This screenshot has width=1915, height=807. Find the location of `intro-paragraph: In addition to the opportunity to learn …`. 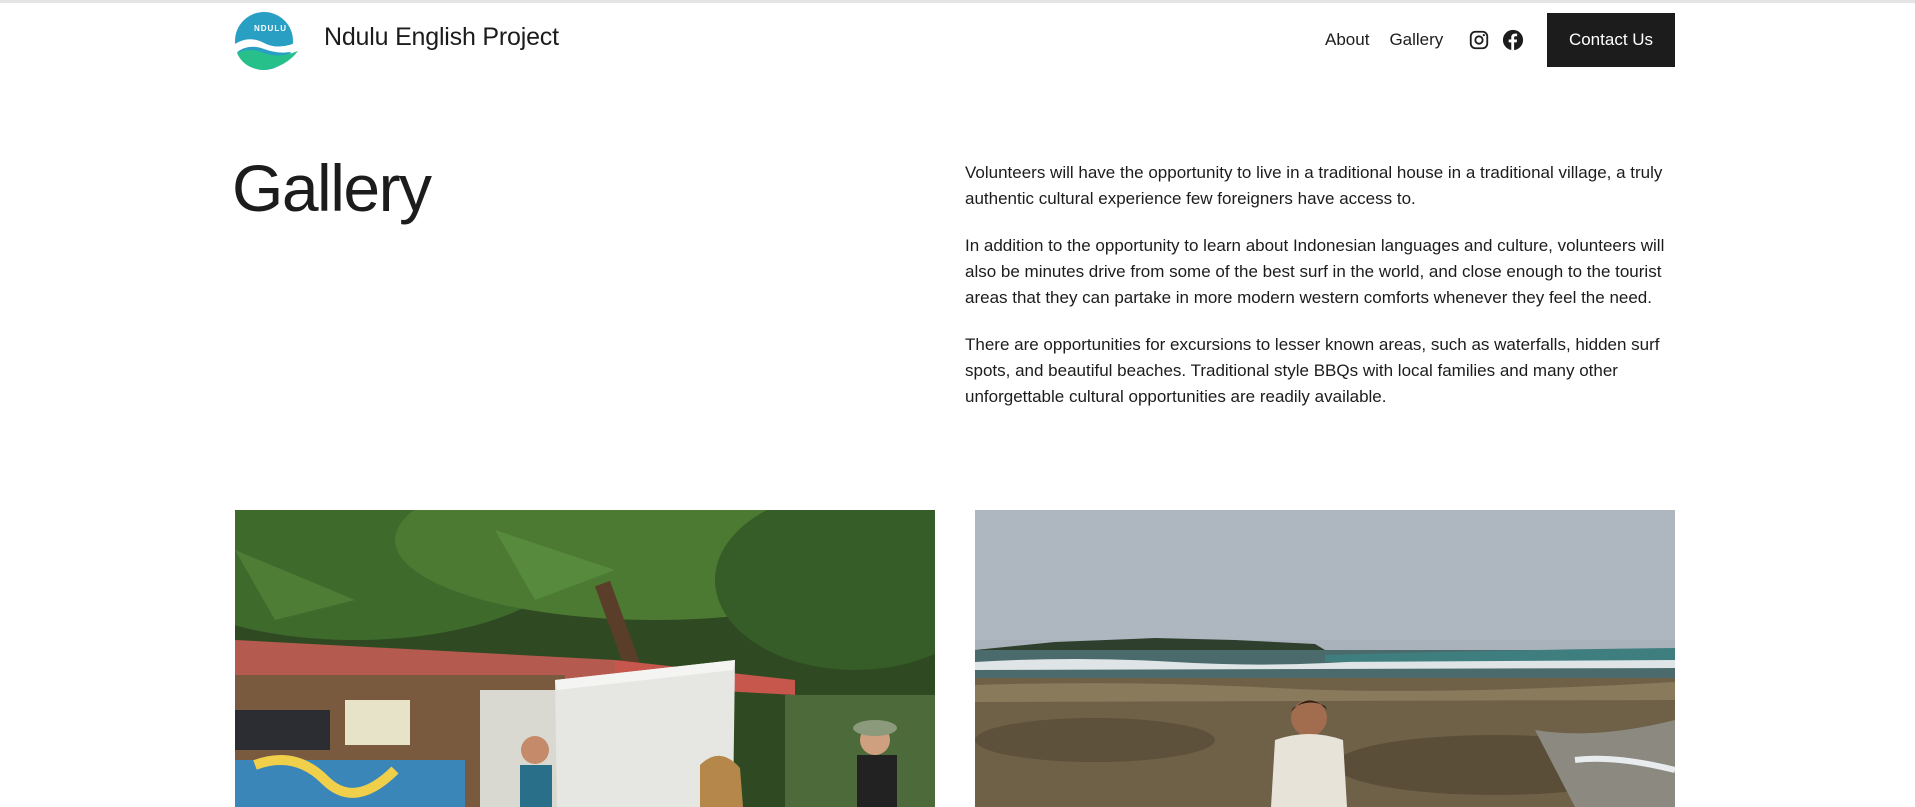

intro-paragraph: In addition to the opportunity to learn … is located at coordinates (1315, 271).